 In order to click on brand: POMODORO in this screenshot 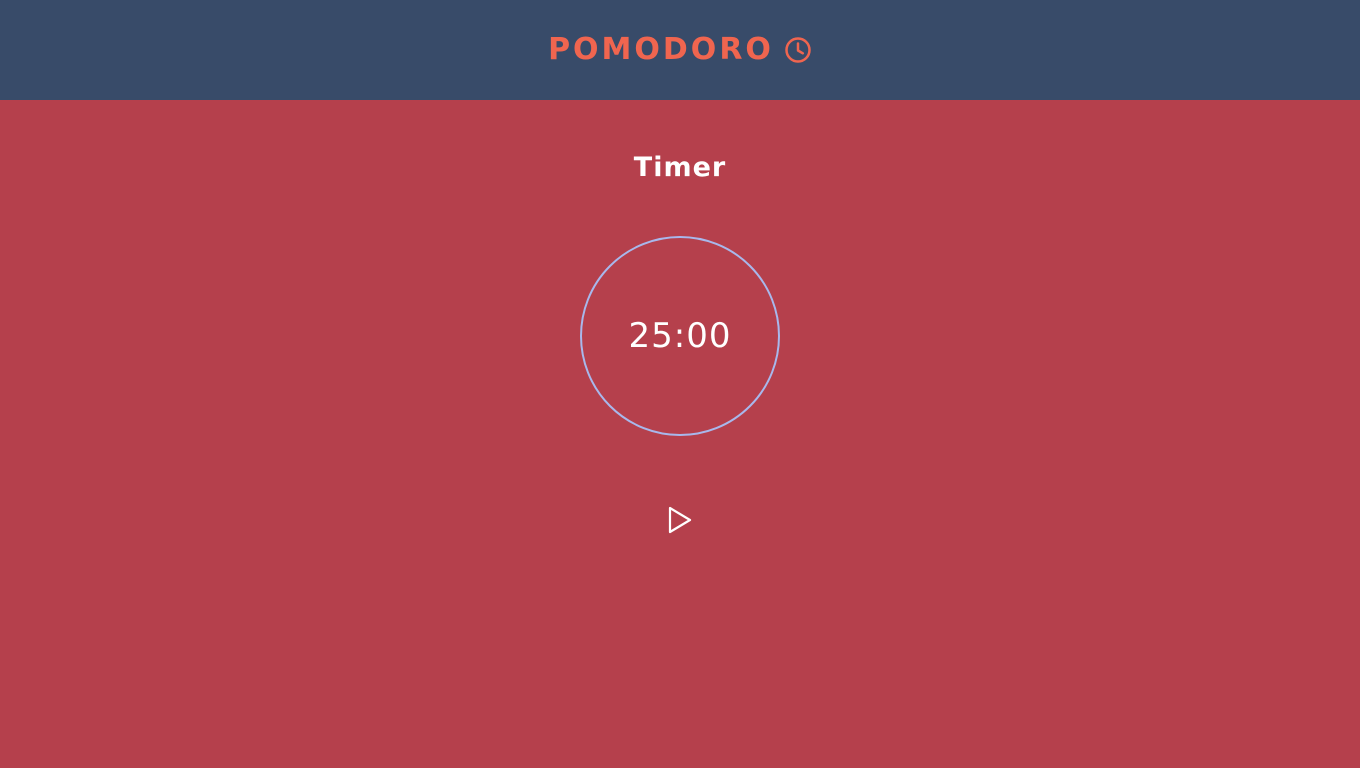, I will do `click(680, 50)`.